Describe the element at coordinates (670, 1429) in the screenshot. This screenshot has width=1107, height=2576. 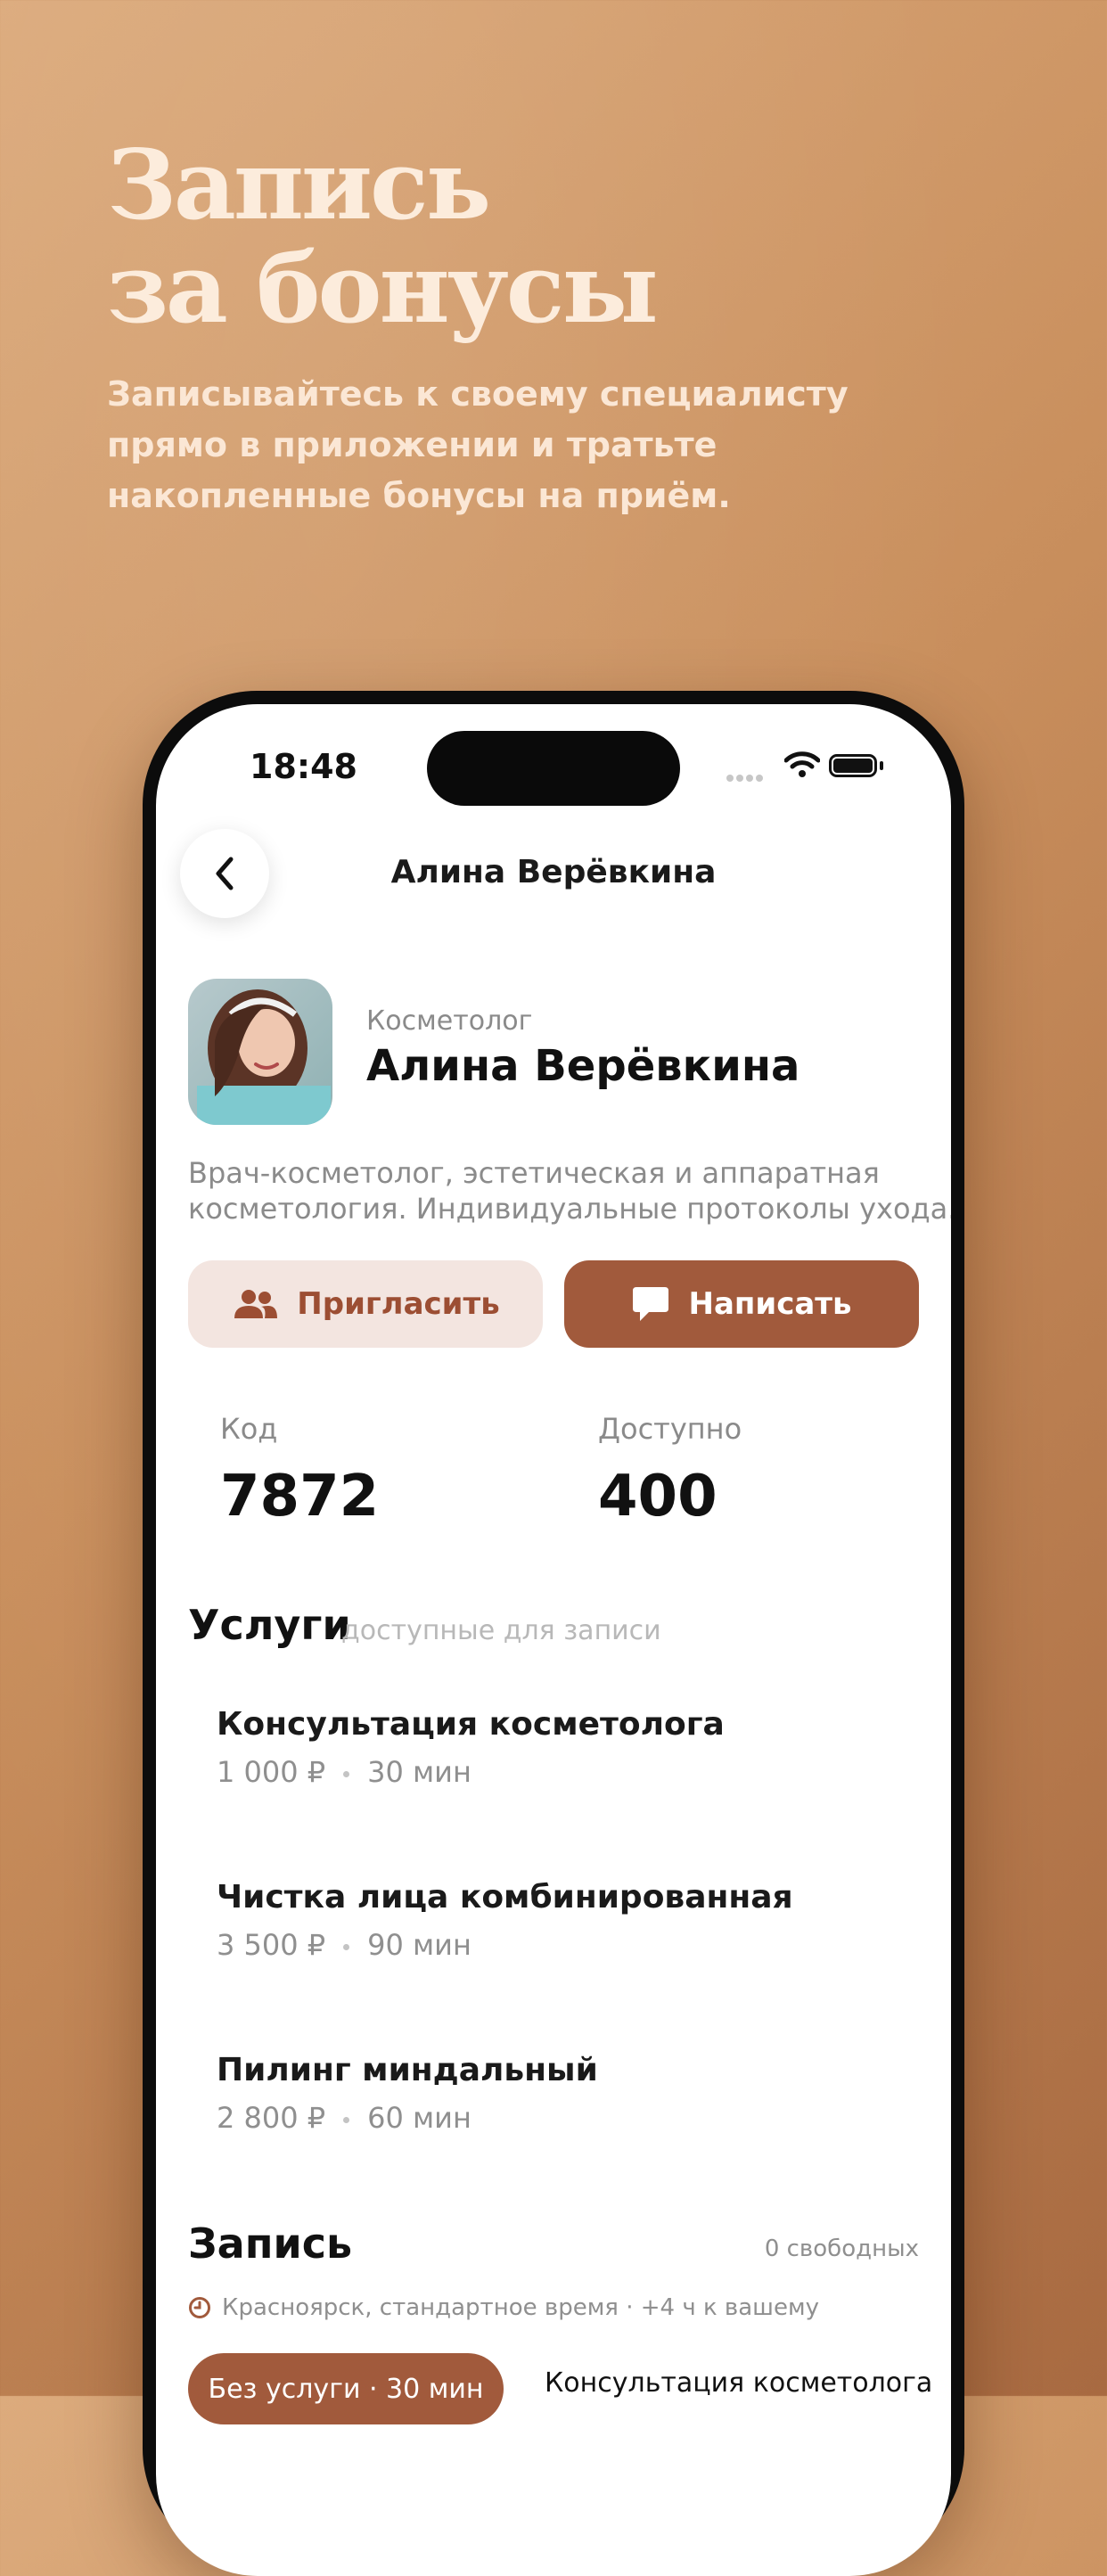
I see `available-label: Доступно` at that location.